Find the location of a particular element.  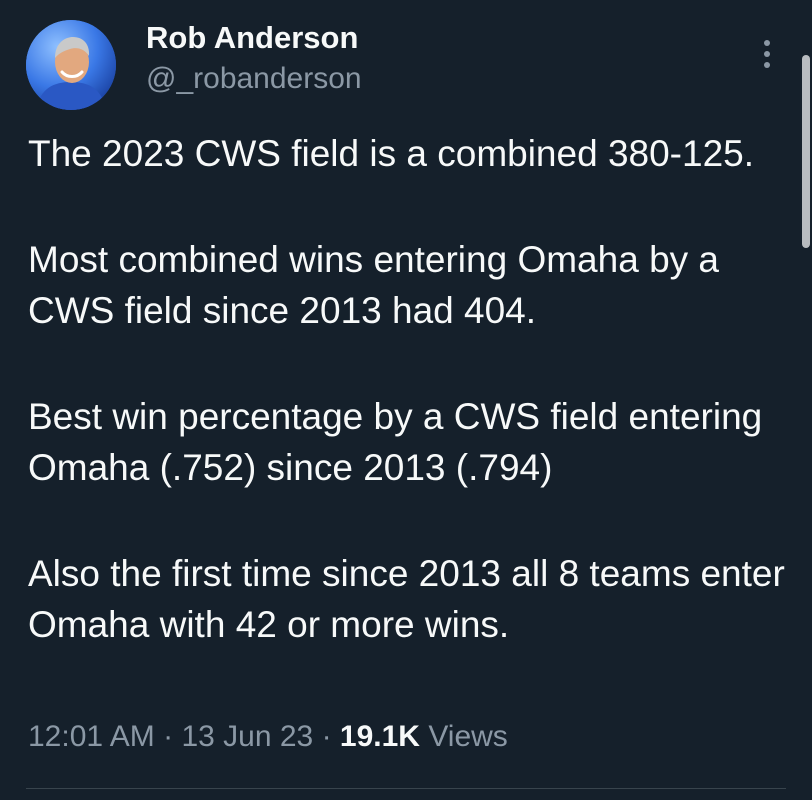

tweet-meta: 12:01 AM · 13 Jun 23 · 19.1K Views is located at coordinates (268, 737).